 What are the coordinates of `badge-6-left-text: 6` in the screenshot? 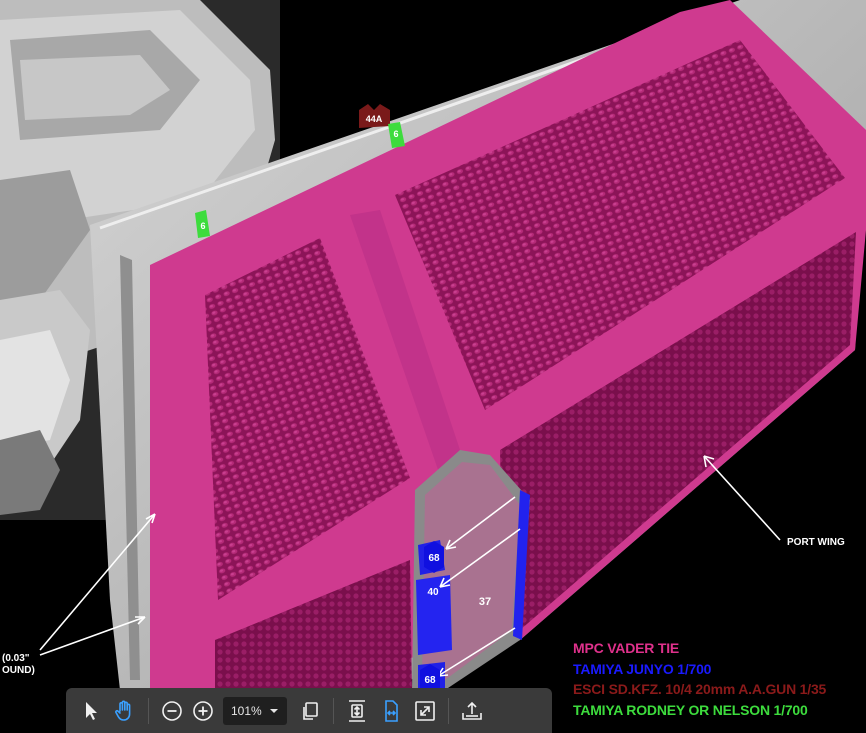 It's located at (202, 226).